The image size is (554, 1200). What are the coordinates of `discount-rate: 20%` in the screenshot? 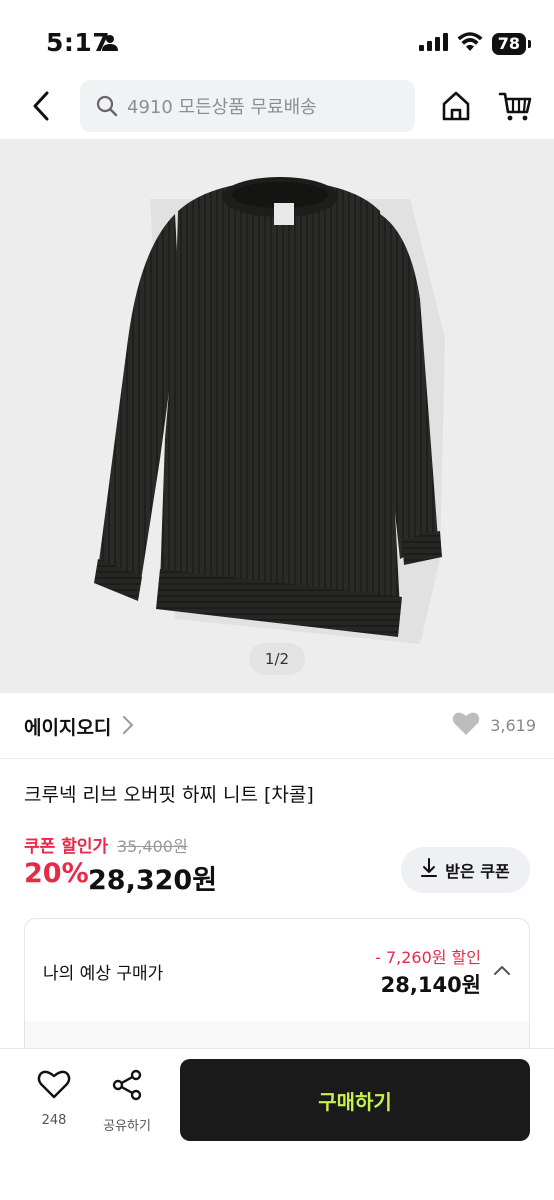 It's located at (56, 873).